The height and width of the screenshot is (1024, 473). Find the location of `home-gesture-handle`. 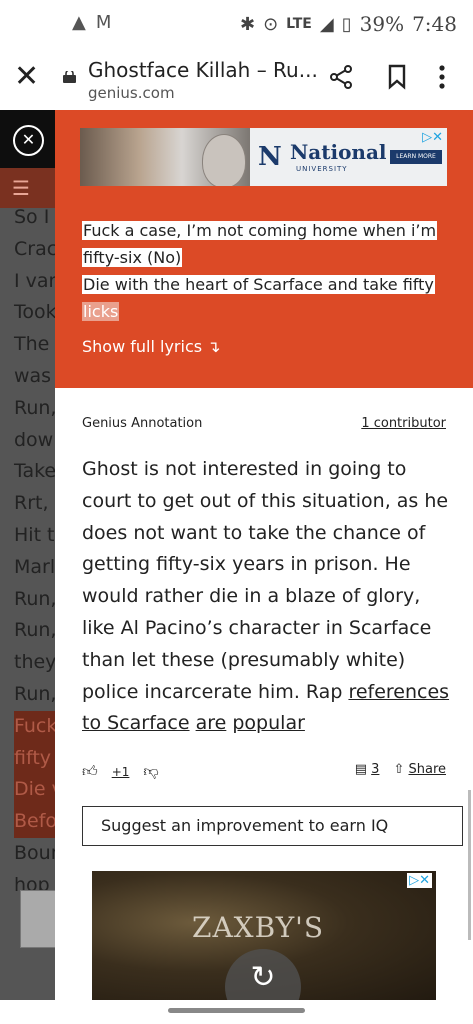

home-gesture-handle is located at coordinates (236, 1010).